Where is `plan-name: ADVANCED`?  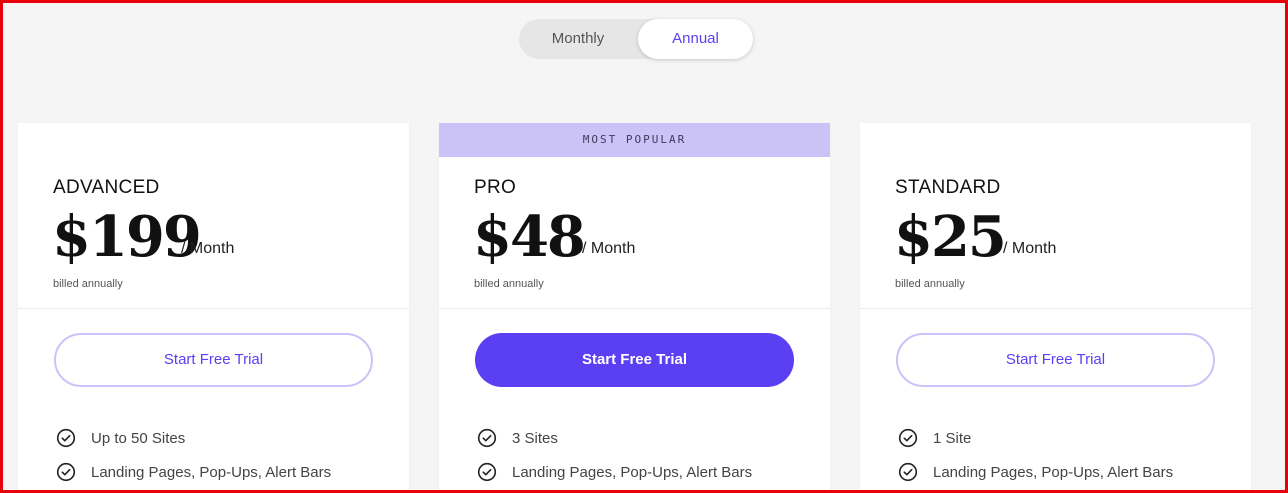 plan-name: ADVANCED is located at coordinates (106, 187).